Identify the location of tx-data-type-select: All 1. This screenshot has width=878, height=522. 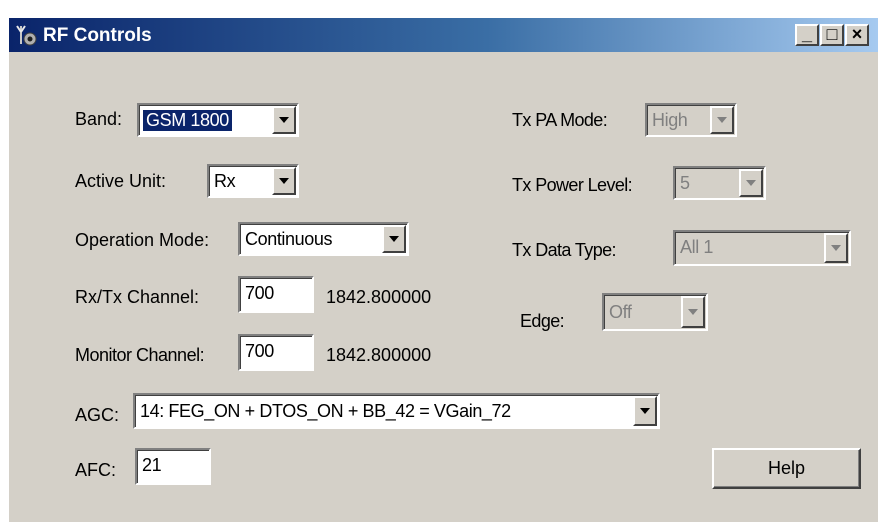
(762, 248).